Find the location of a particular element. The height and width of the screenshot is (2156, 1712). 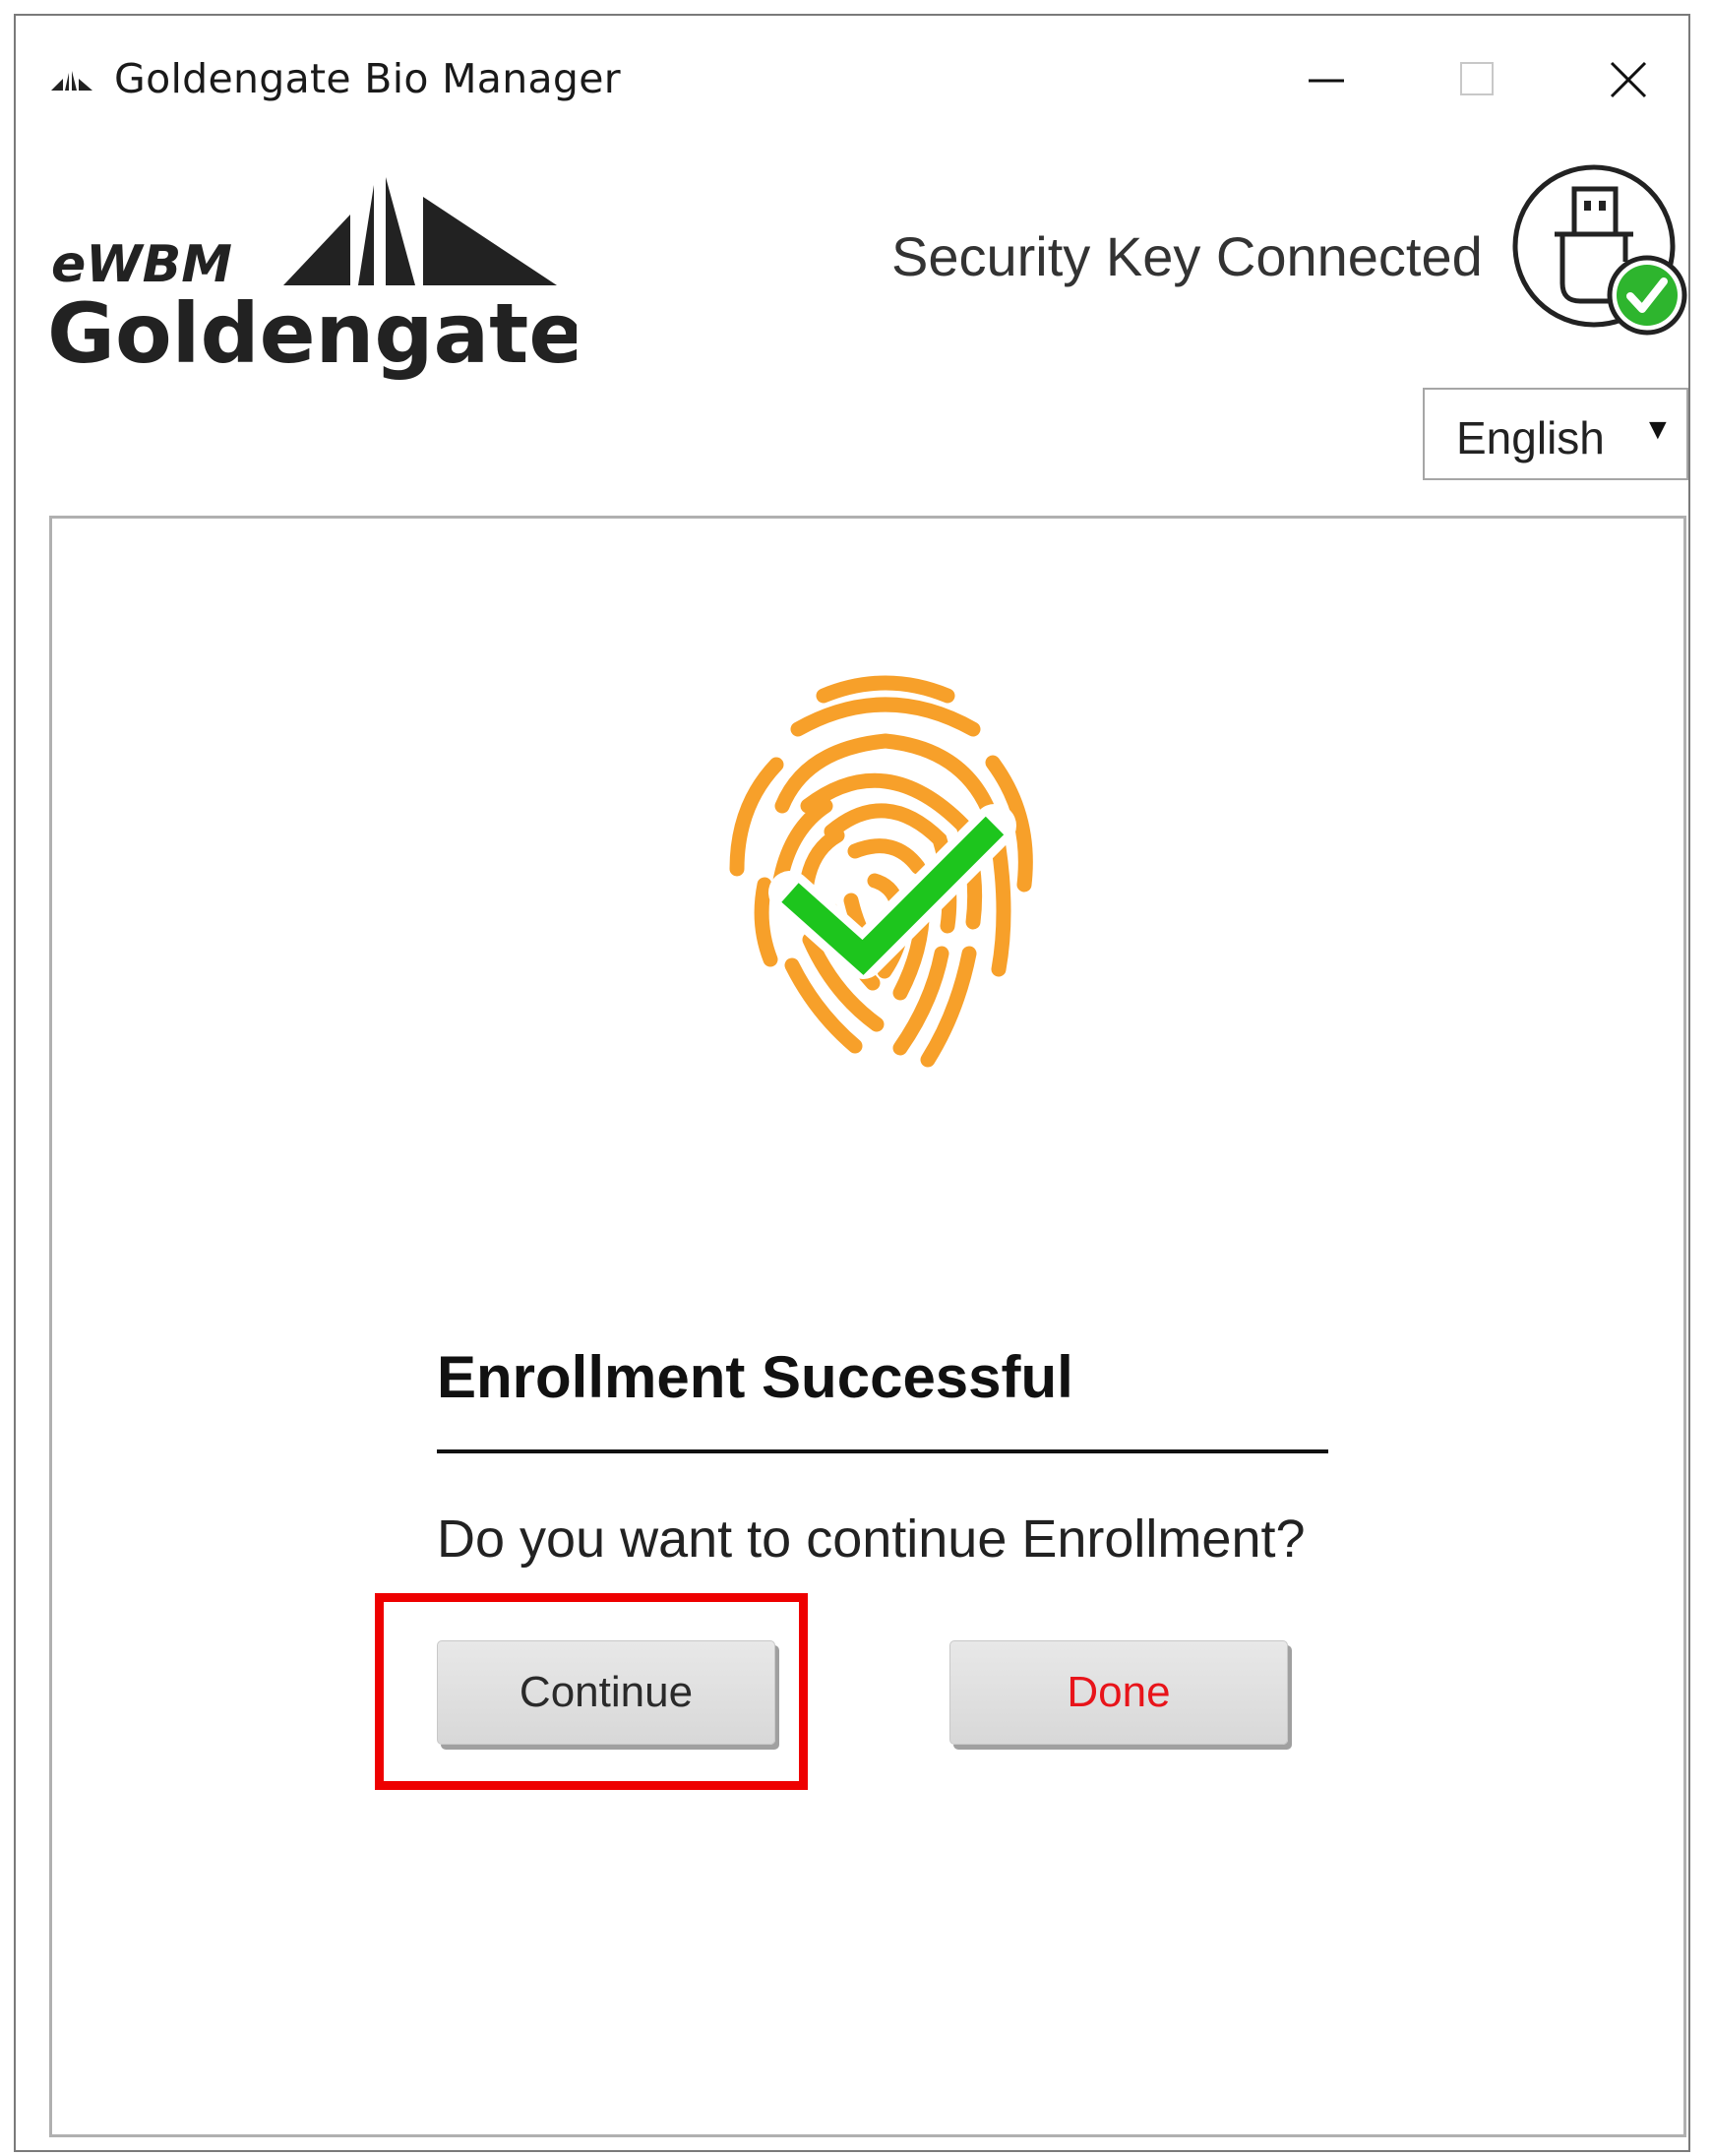

enrollment-heading: Enrollment Successful is located at coordinates (755, 1377).